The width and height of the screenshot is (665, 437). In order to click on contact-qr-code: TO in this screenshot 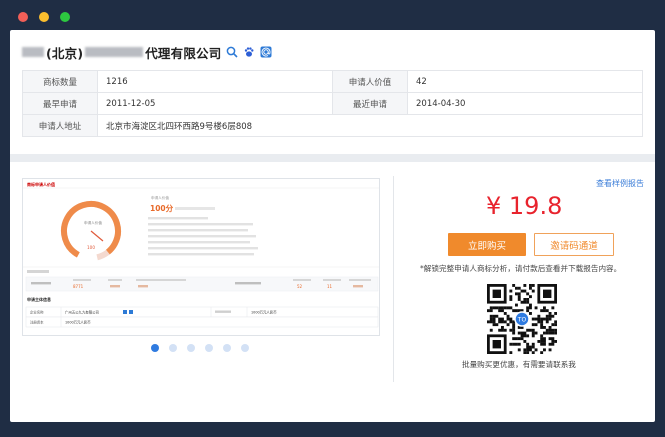, I will do `click(522, 319)`.